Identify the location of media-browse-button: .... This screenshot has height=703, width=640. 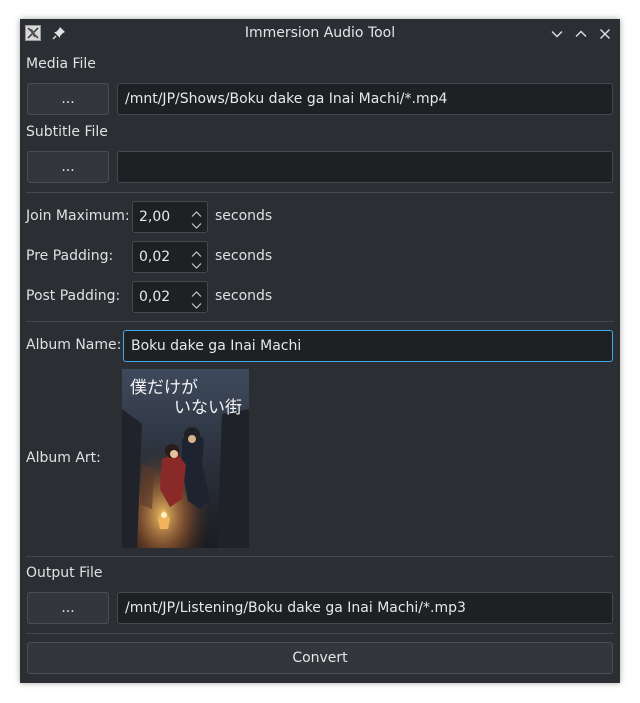
(68, 99).